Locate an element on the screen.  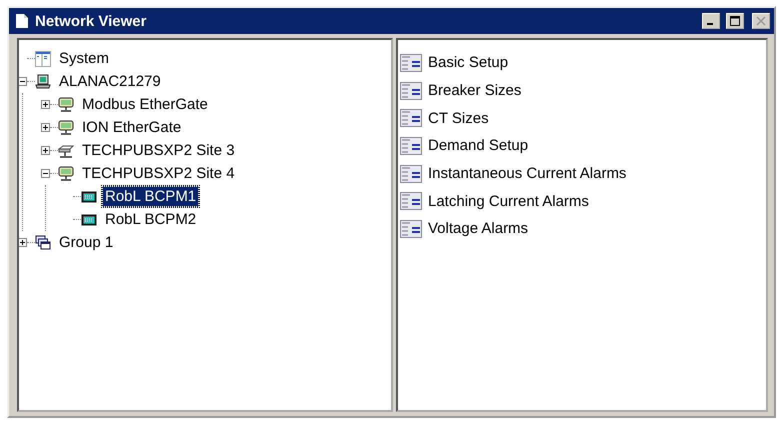
maximize-icon is located at coordinates (735, 21).